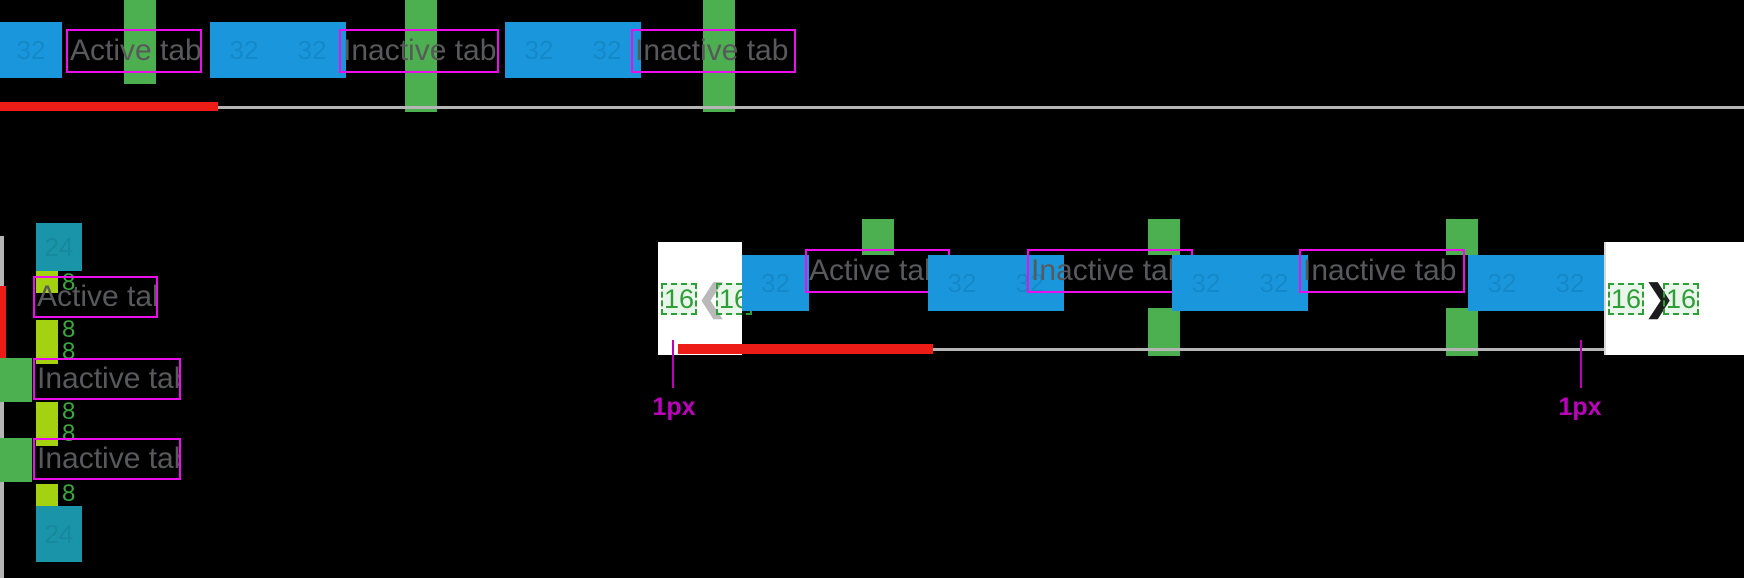 This screenshot has height=578, width=1744. Describe the element at coordinates (47, 495) in the screenshot. I see `gap-chip` at that location.